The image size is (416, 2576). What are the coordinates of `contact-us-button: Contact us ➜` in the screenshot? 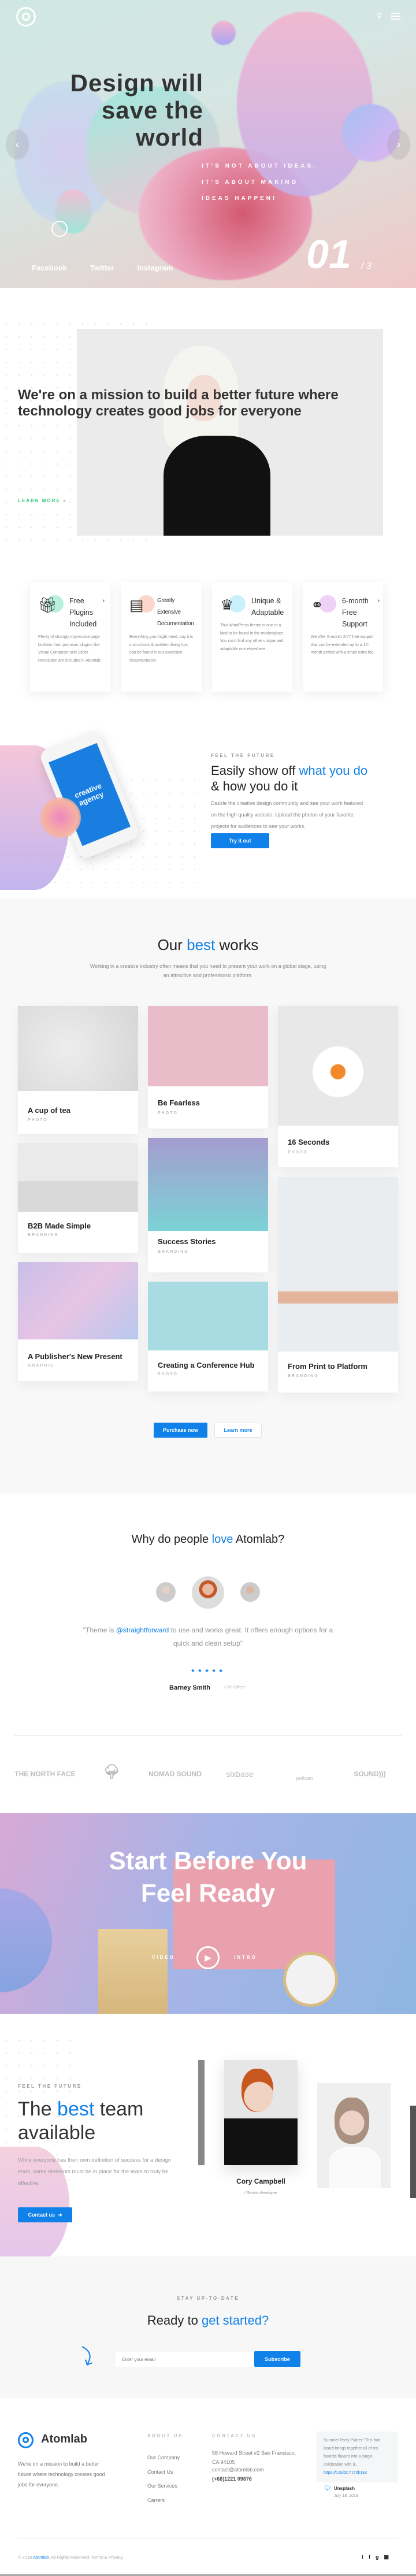 It's located at (45, 2215).